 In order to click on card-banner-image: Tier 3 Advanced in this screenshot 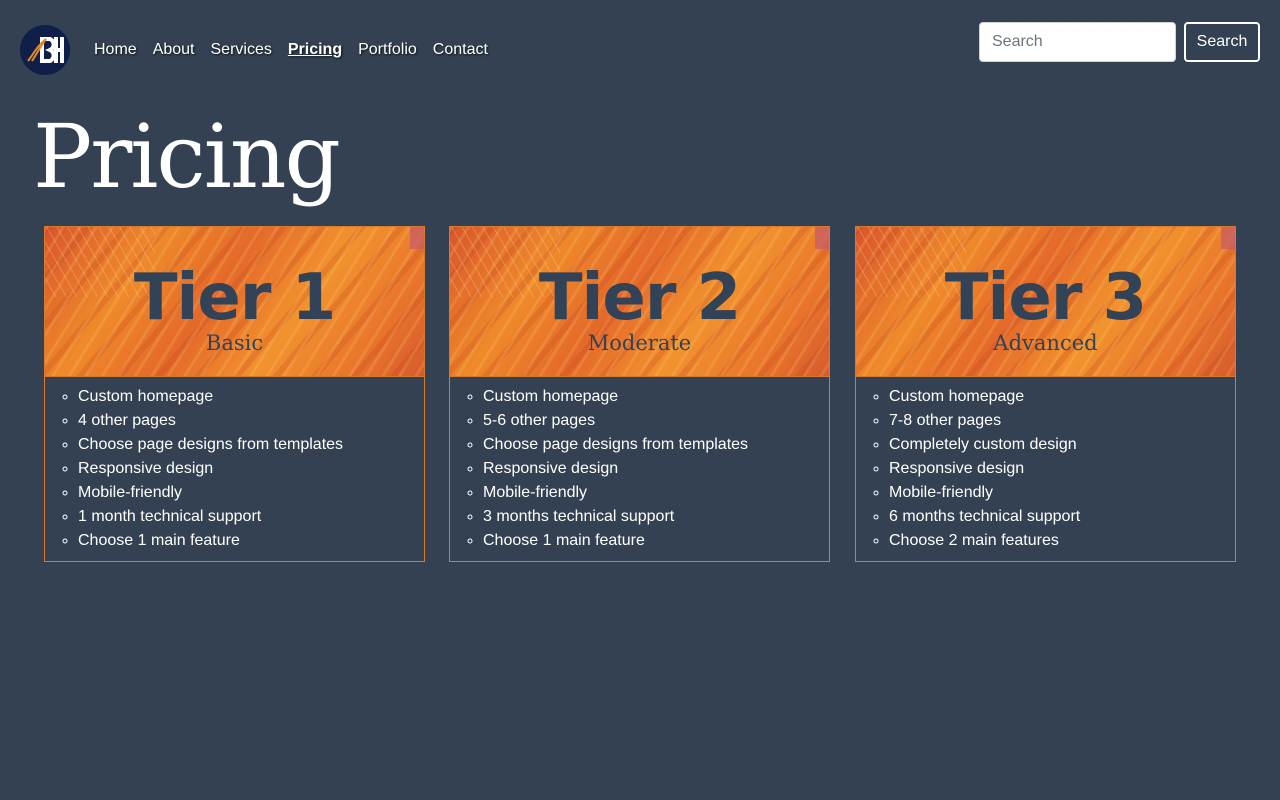, I will do `click(1045, 302)`.